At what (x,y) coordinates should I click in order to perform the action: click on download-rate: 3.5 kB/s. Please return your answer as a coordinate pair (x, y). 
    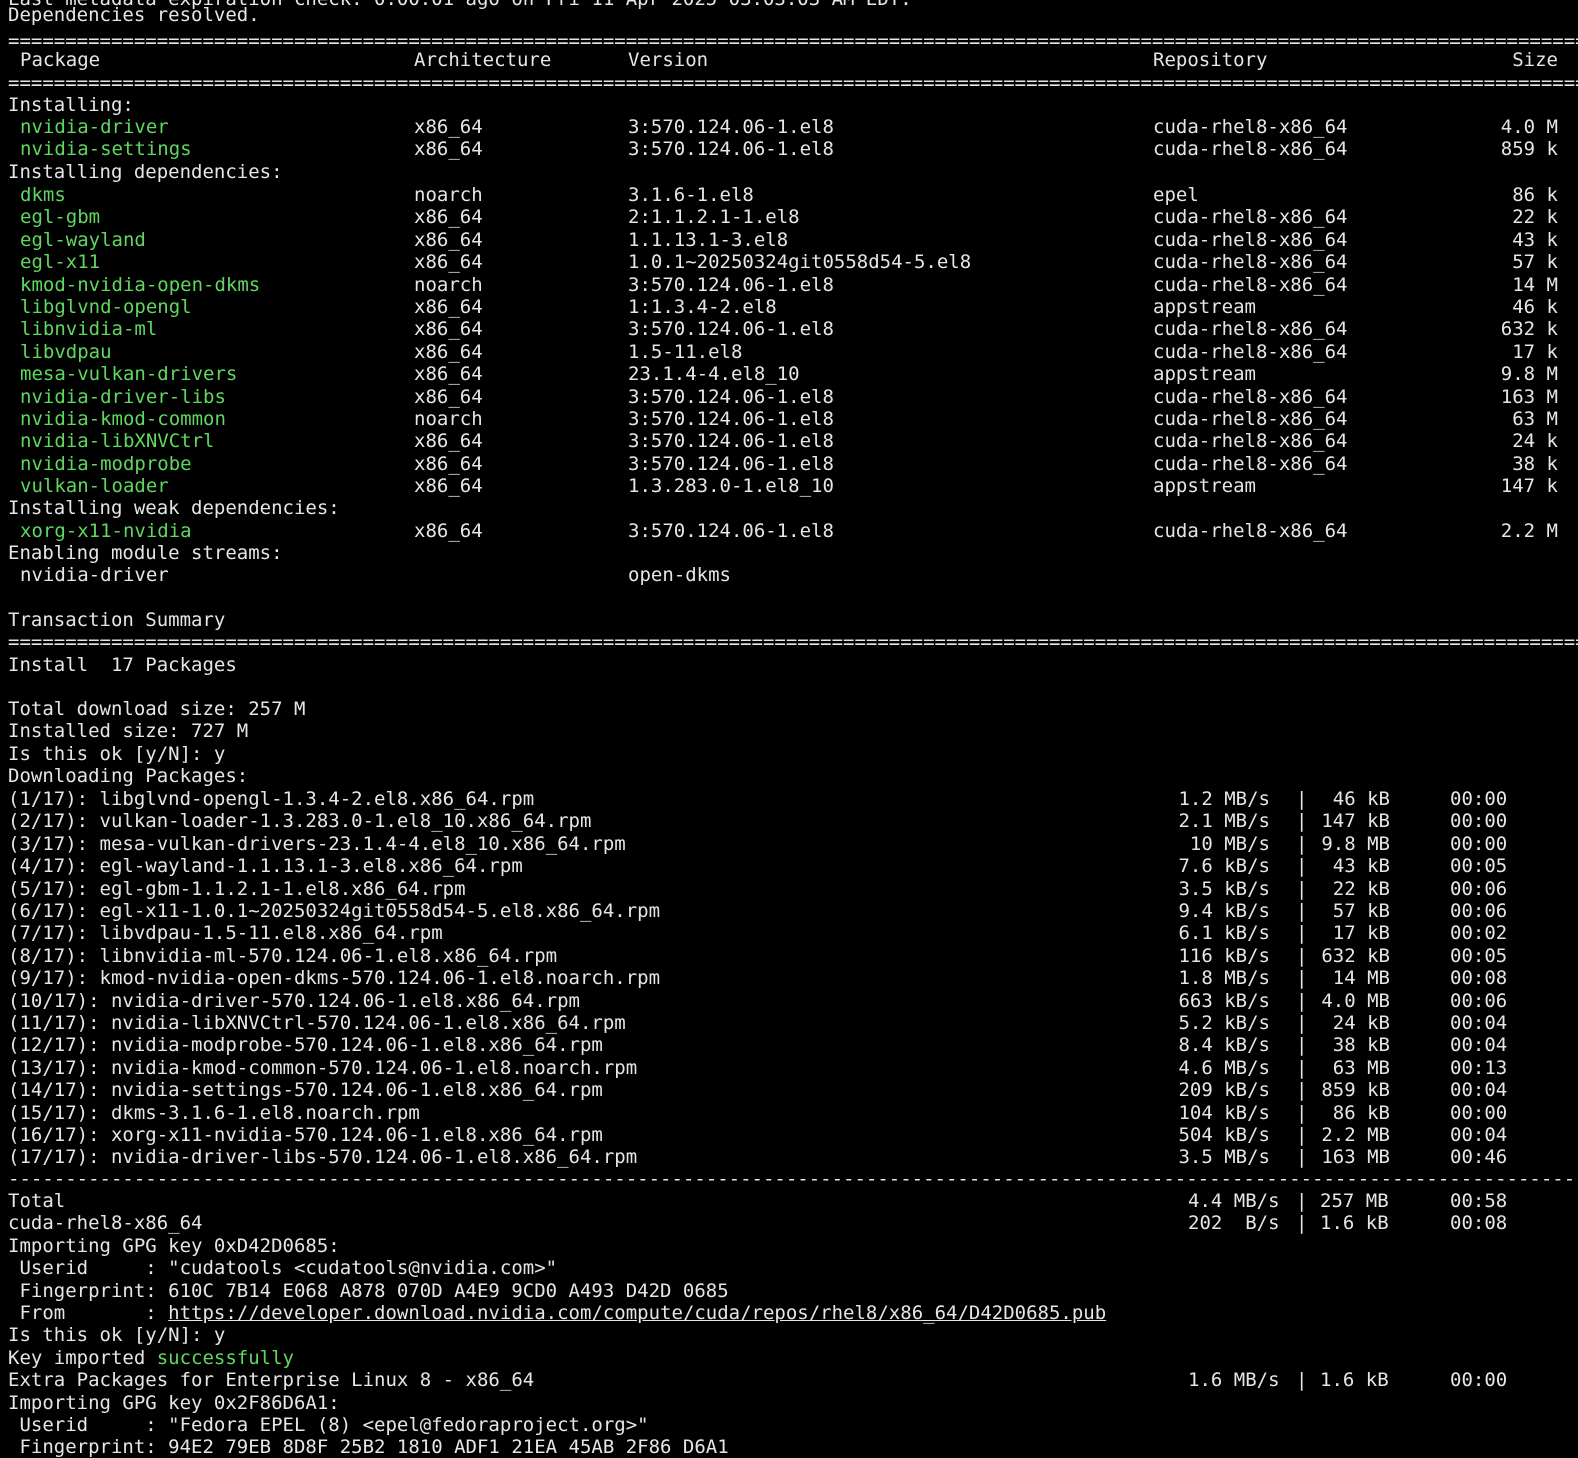
    Looking at the image, I should click on (1224, 888).